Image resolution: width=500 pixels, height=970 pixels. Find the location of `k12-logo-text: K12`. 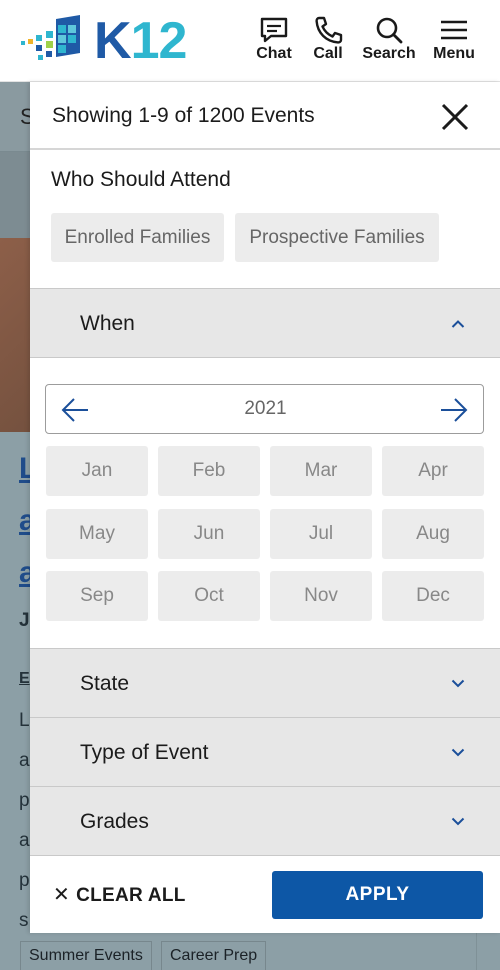

k12-logo-text: K12 is located at coordinates (141, 41).